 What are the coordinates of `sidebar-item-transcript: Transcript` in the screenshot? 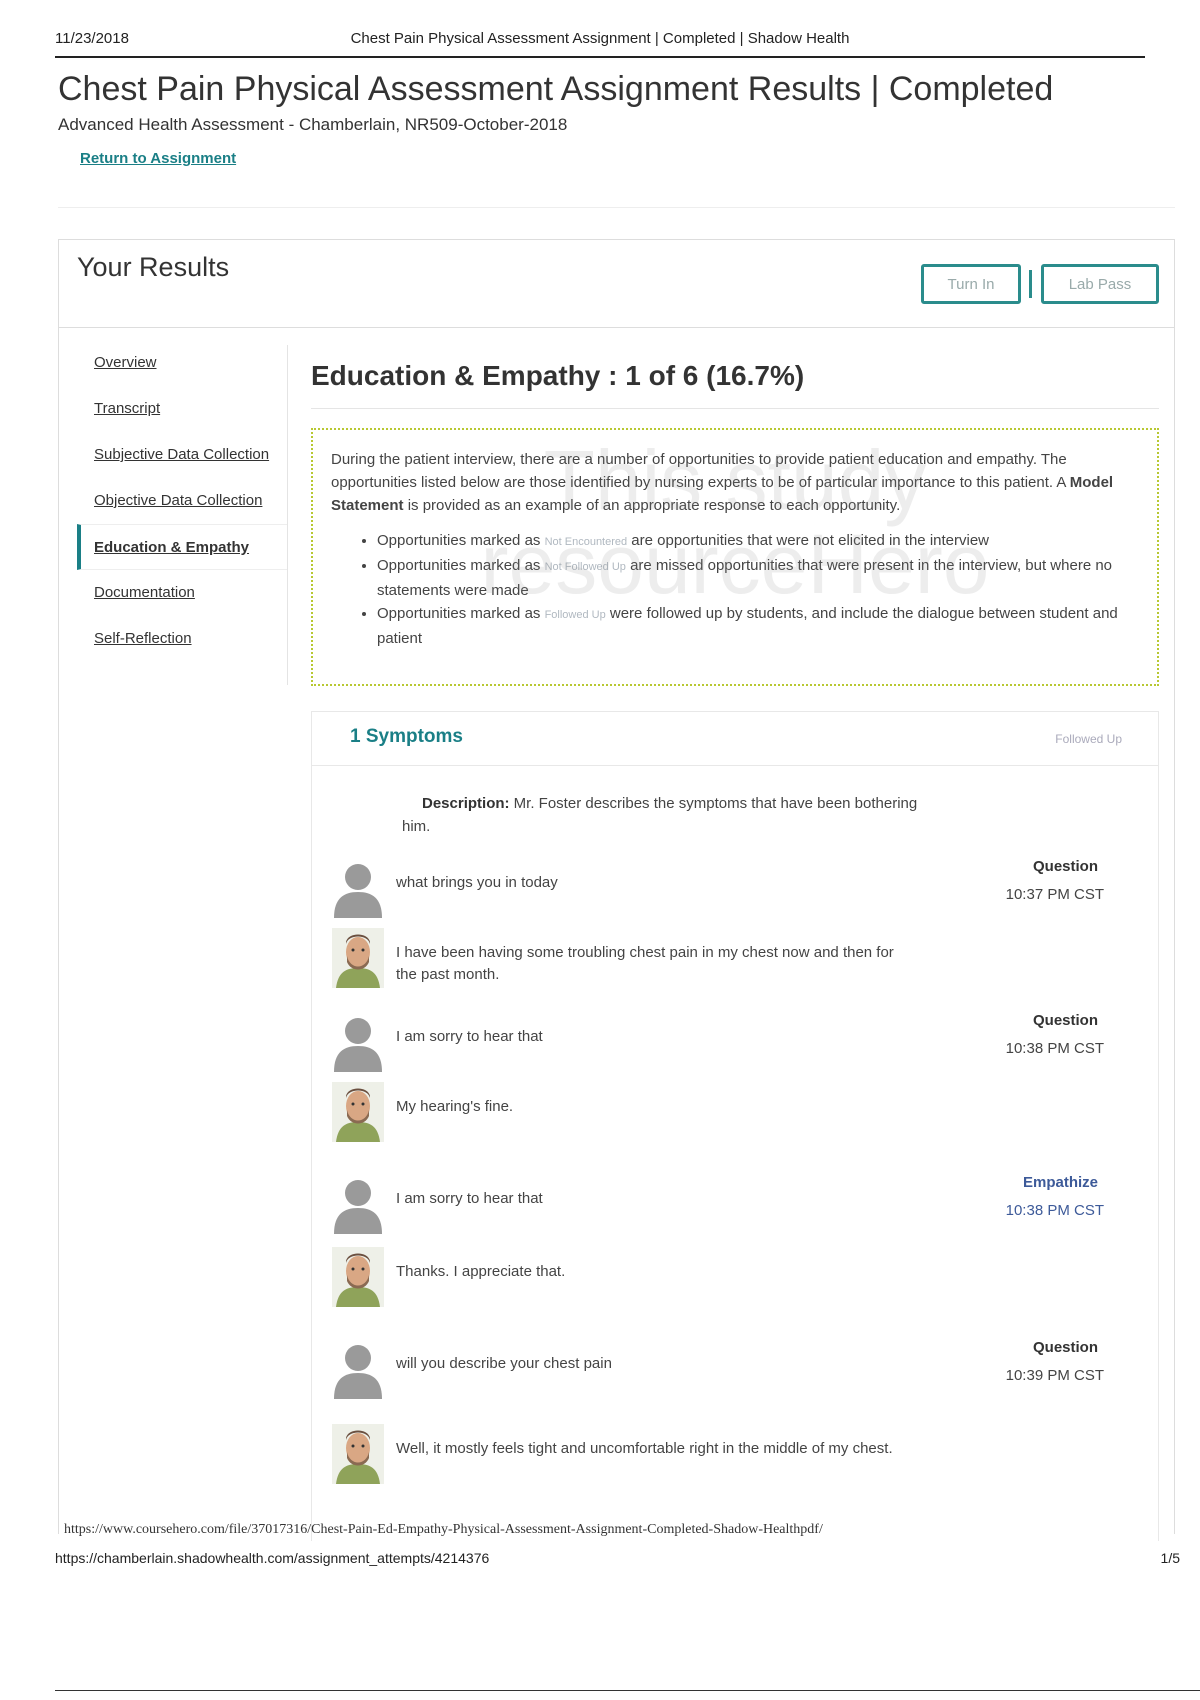 It's located at (182, 409).